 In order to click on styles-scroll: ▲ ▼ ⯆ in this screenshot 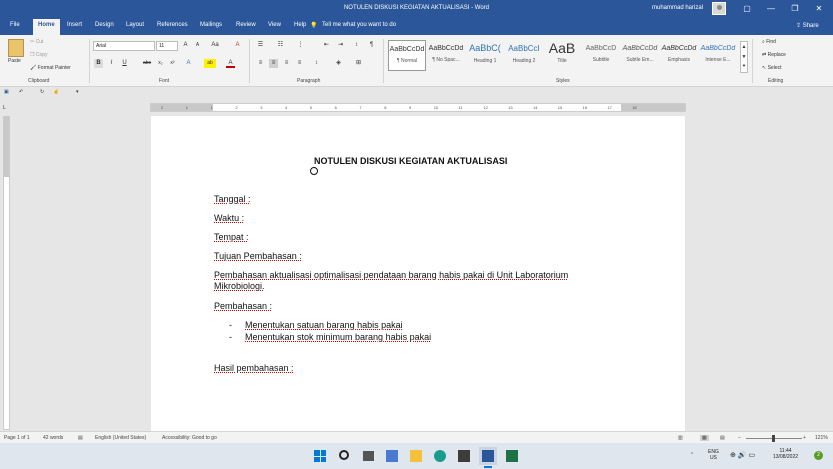, I will do `click(744, 57)`.